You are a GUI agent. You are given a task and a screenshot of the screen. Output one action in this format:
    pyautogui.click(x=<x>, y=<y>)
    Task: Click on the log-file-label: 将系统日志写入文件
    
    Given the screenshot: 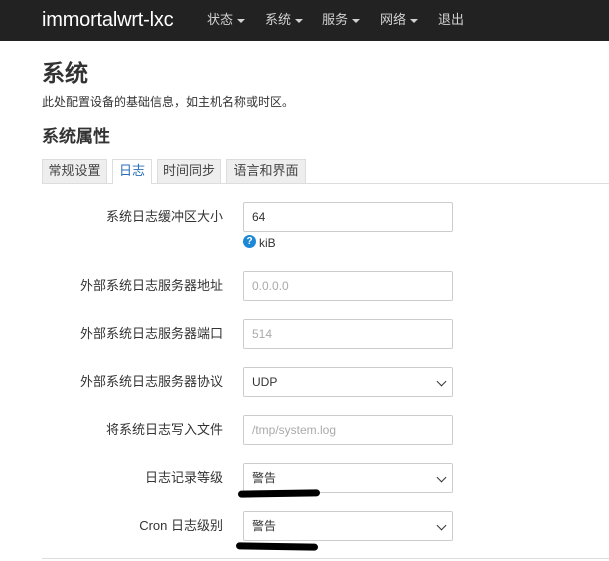 What is the action you would take?
    pyautogui.click(x=164, y=429)
    